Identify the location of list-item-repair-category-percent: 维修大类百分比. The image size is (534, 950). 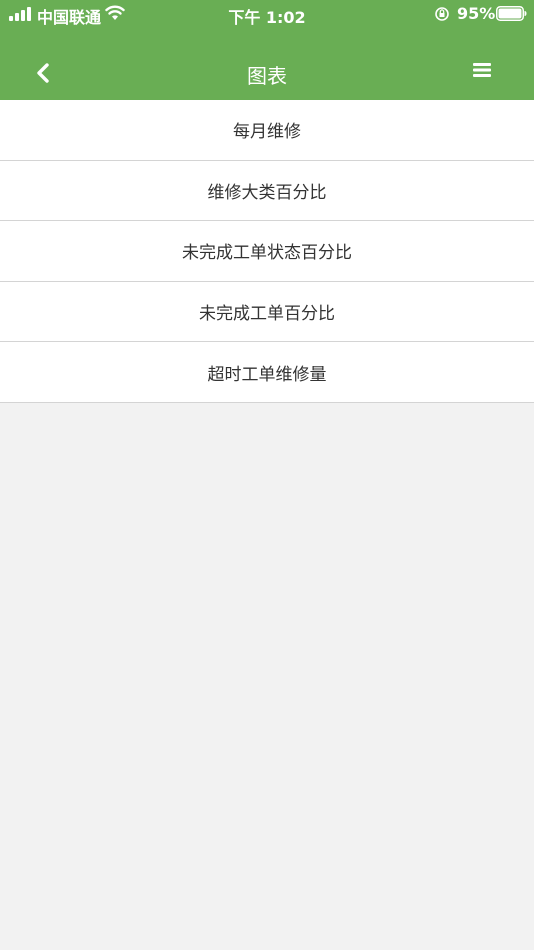
(267, 191).